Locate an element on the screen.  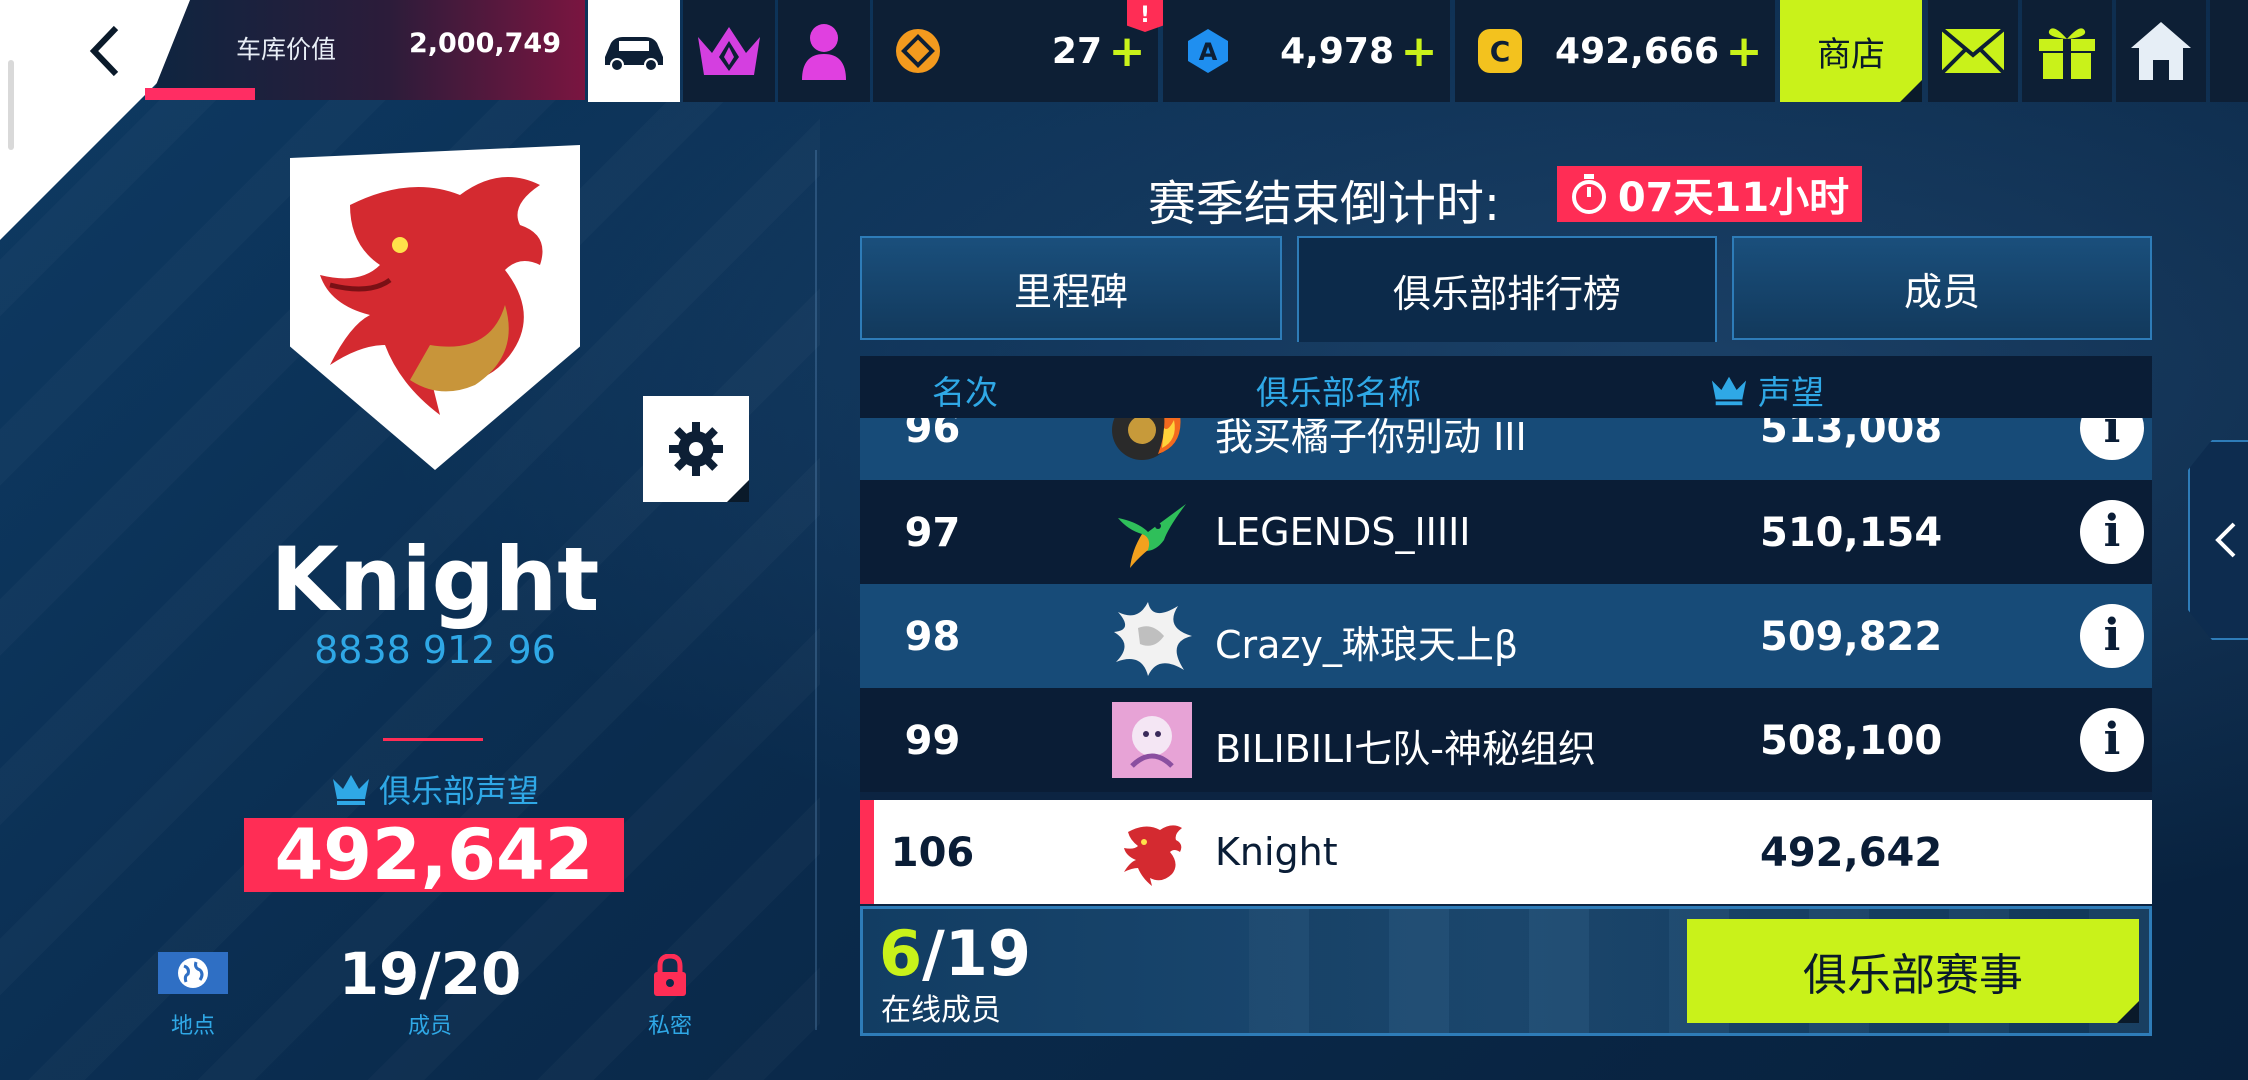
garage-car-button is located at coordinates (634, 51).